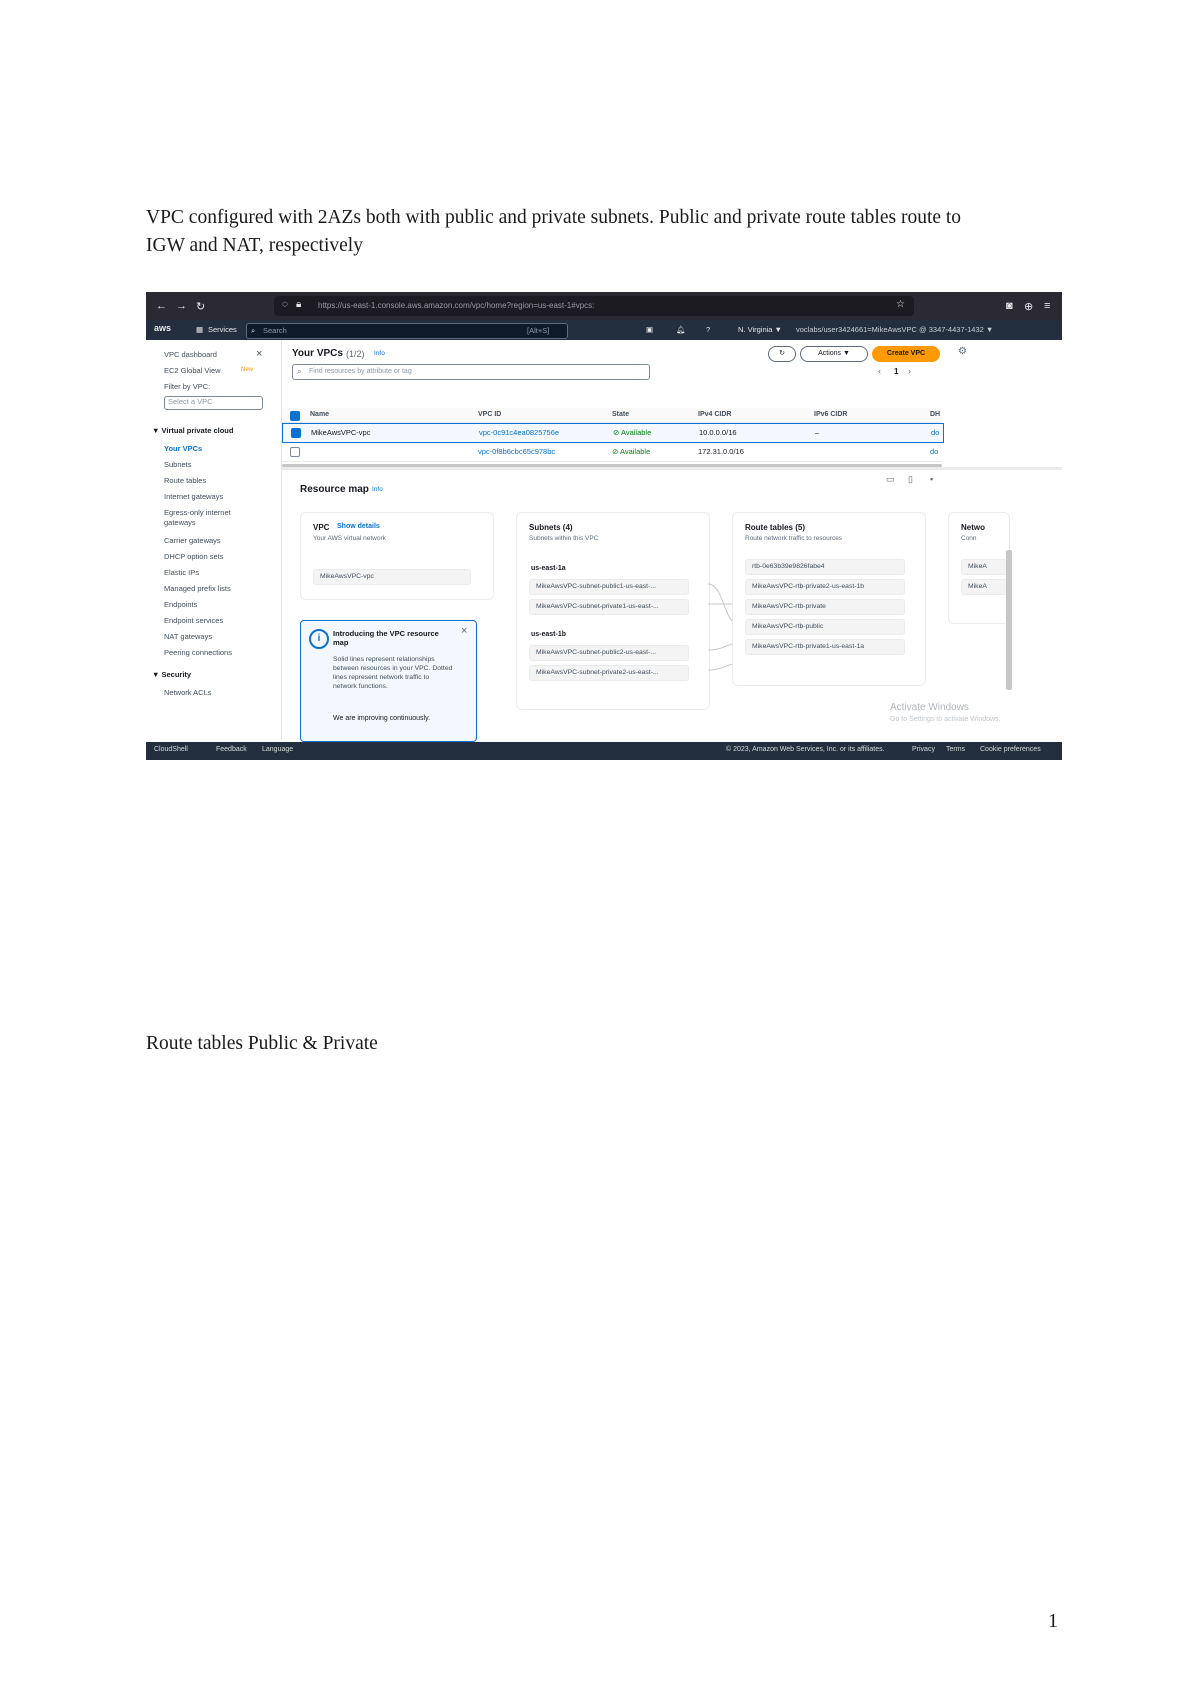  I want to click on terms-link: Terms, so click(955, 749).